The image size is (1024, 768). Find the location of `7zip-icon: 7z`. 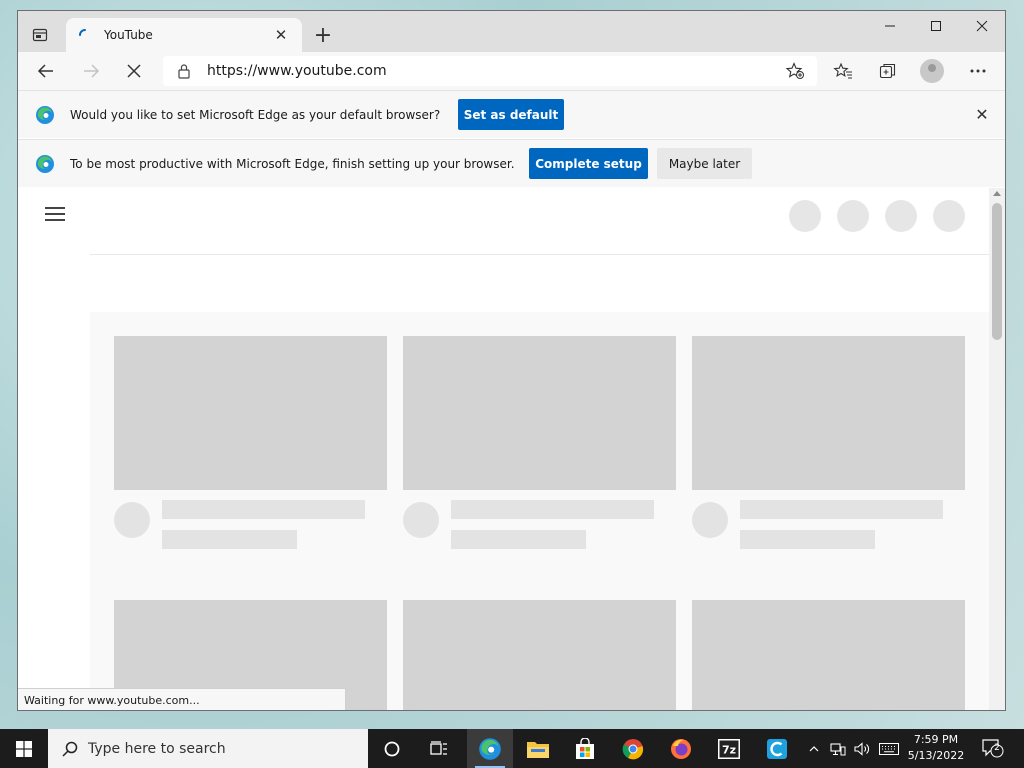

7zip-icon: 7z is located at coordinates (729, 748).